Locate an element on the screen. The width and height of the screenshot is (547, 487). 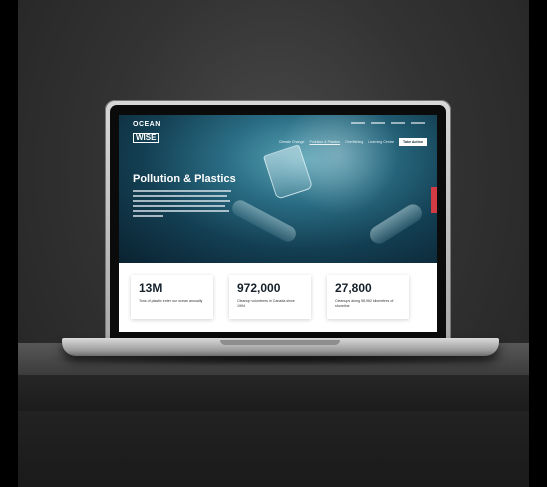
laptop-base-notch is located at coordinates (280, 342).